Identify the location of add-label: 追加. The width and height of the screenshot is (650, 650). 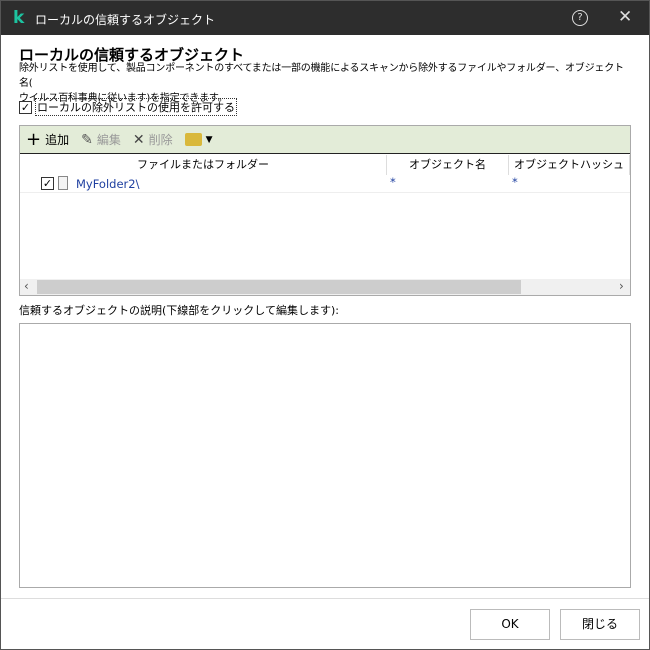
(57, 140).